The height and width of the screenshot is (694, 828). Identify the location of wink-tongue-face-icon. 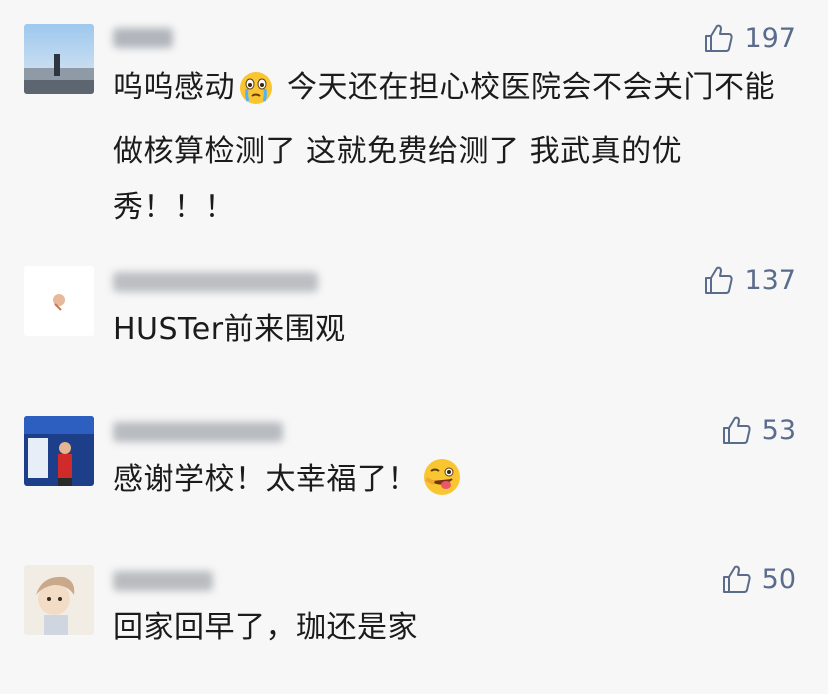
(442, 486).